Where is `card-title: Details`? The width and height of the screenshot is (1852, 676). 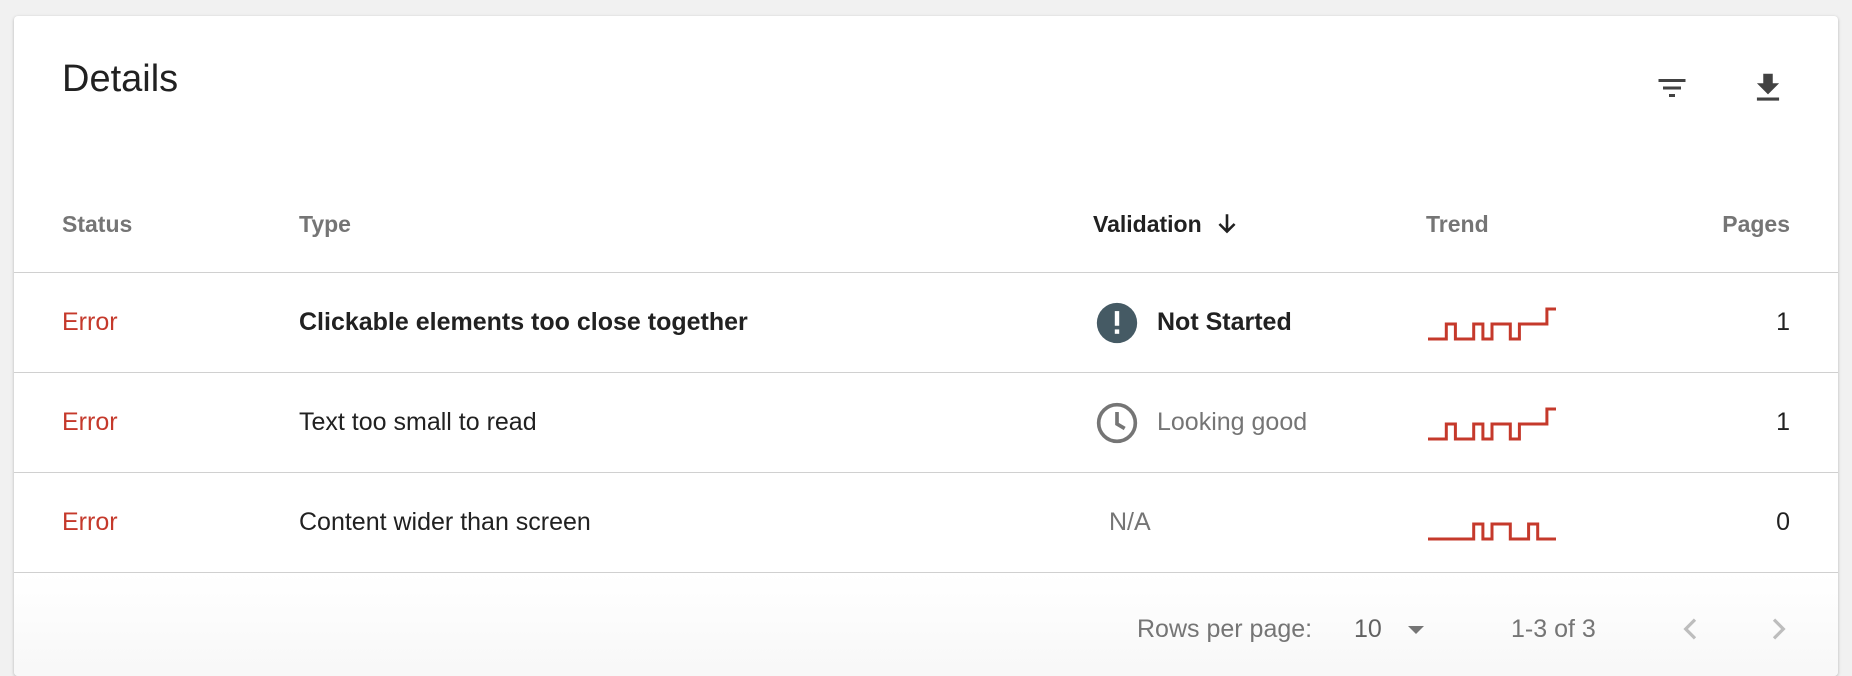 card-title: Details is located at coordinates (120, 79).